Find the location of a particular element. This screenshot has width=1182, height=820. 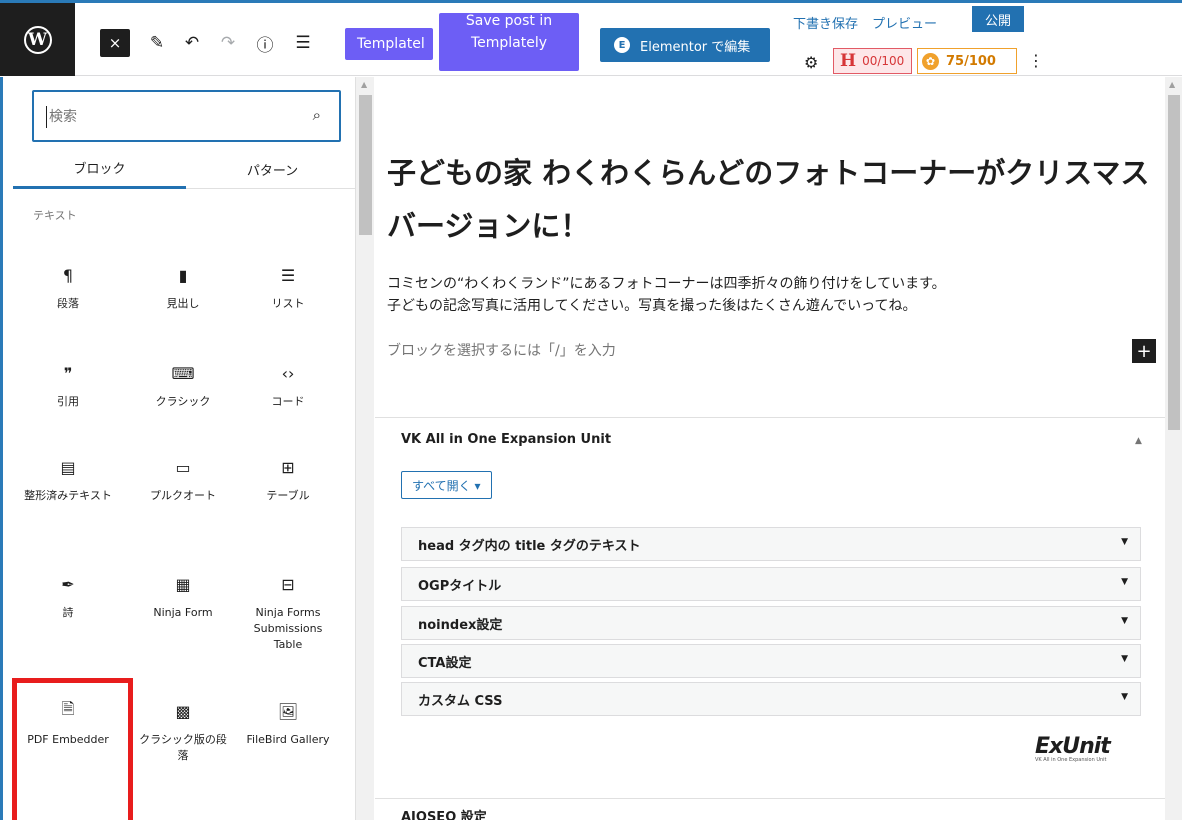

accordion-custom-css: カスタム CSS ▼ is located at coordinates (771, 699).